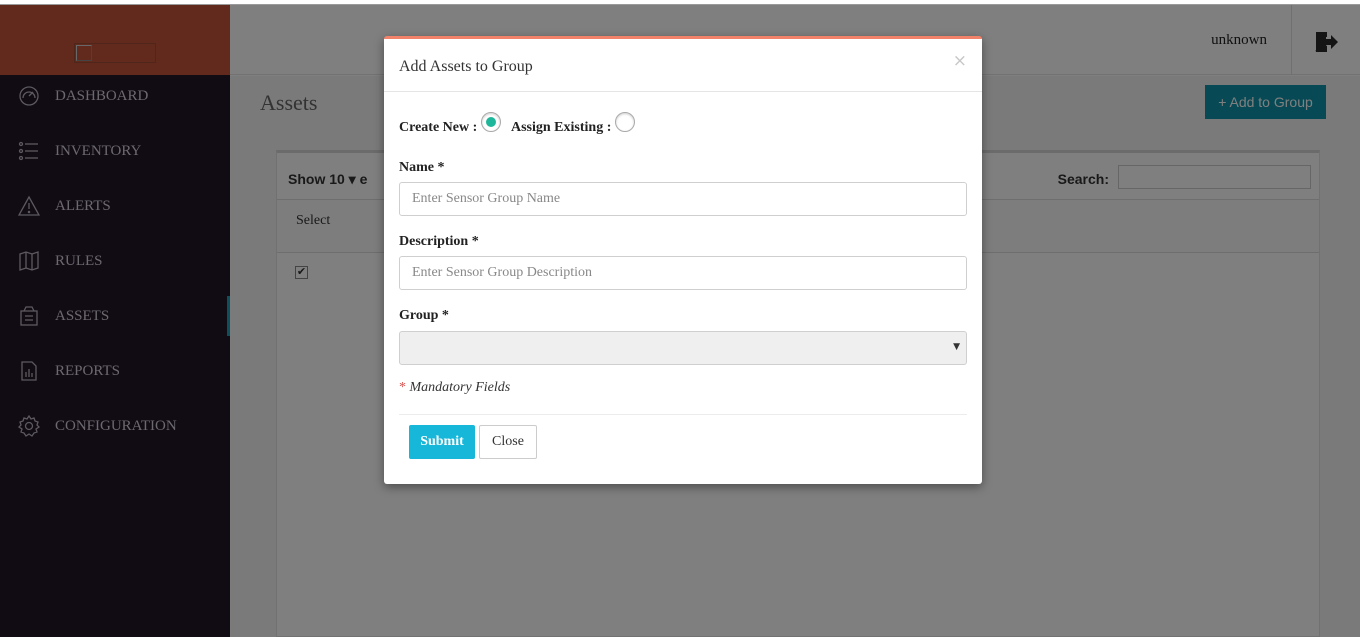 This screenshot has width=1360, height=637. Describe the element at coordinates (683, 199) in the screenshot. I see `group-name-input` at that location.